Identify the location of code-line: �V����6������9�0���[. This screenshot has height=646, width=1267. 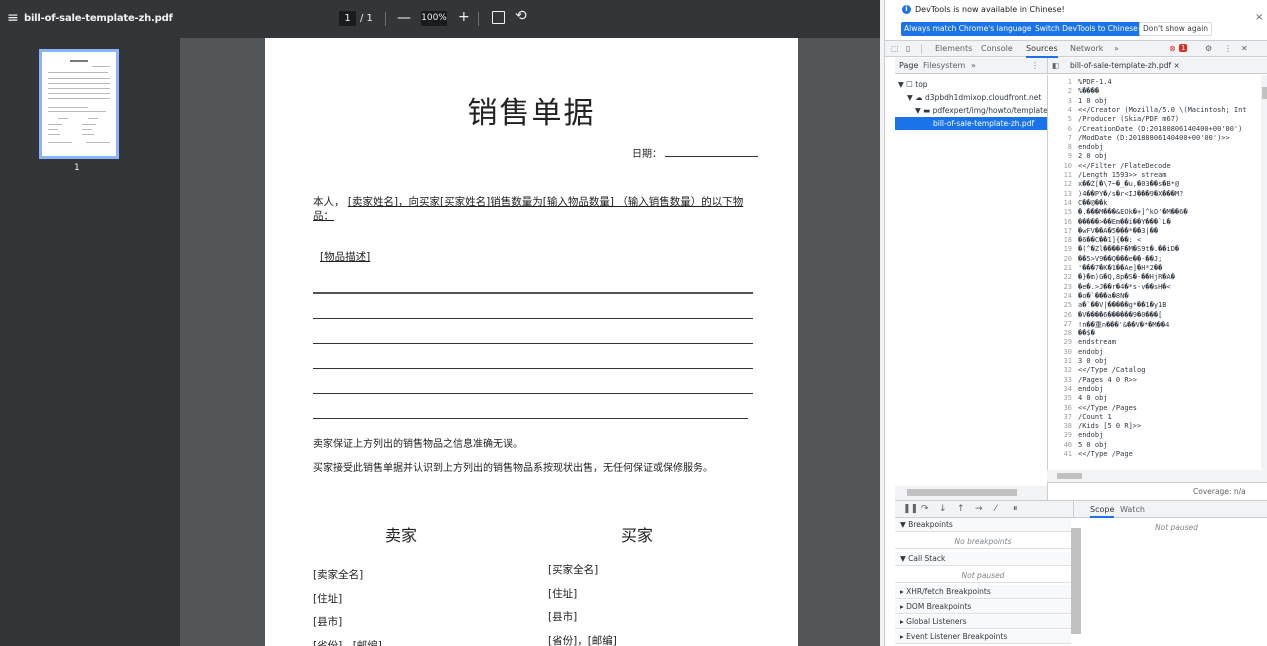
(1120, 315).